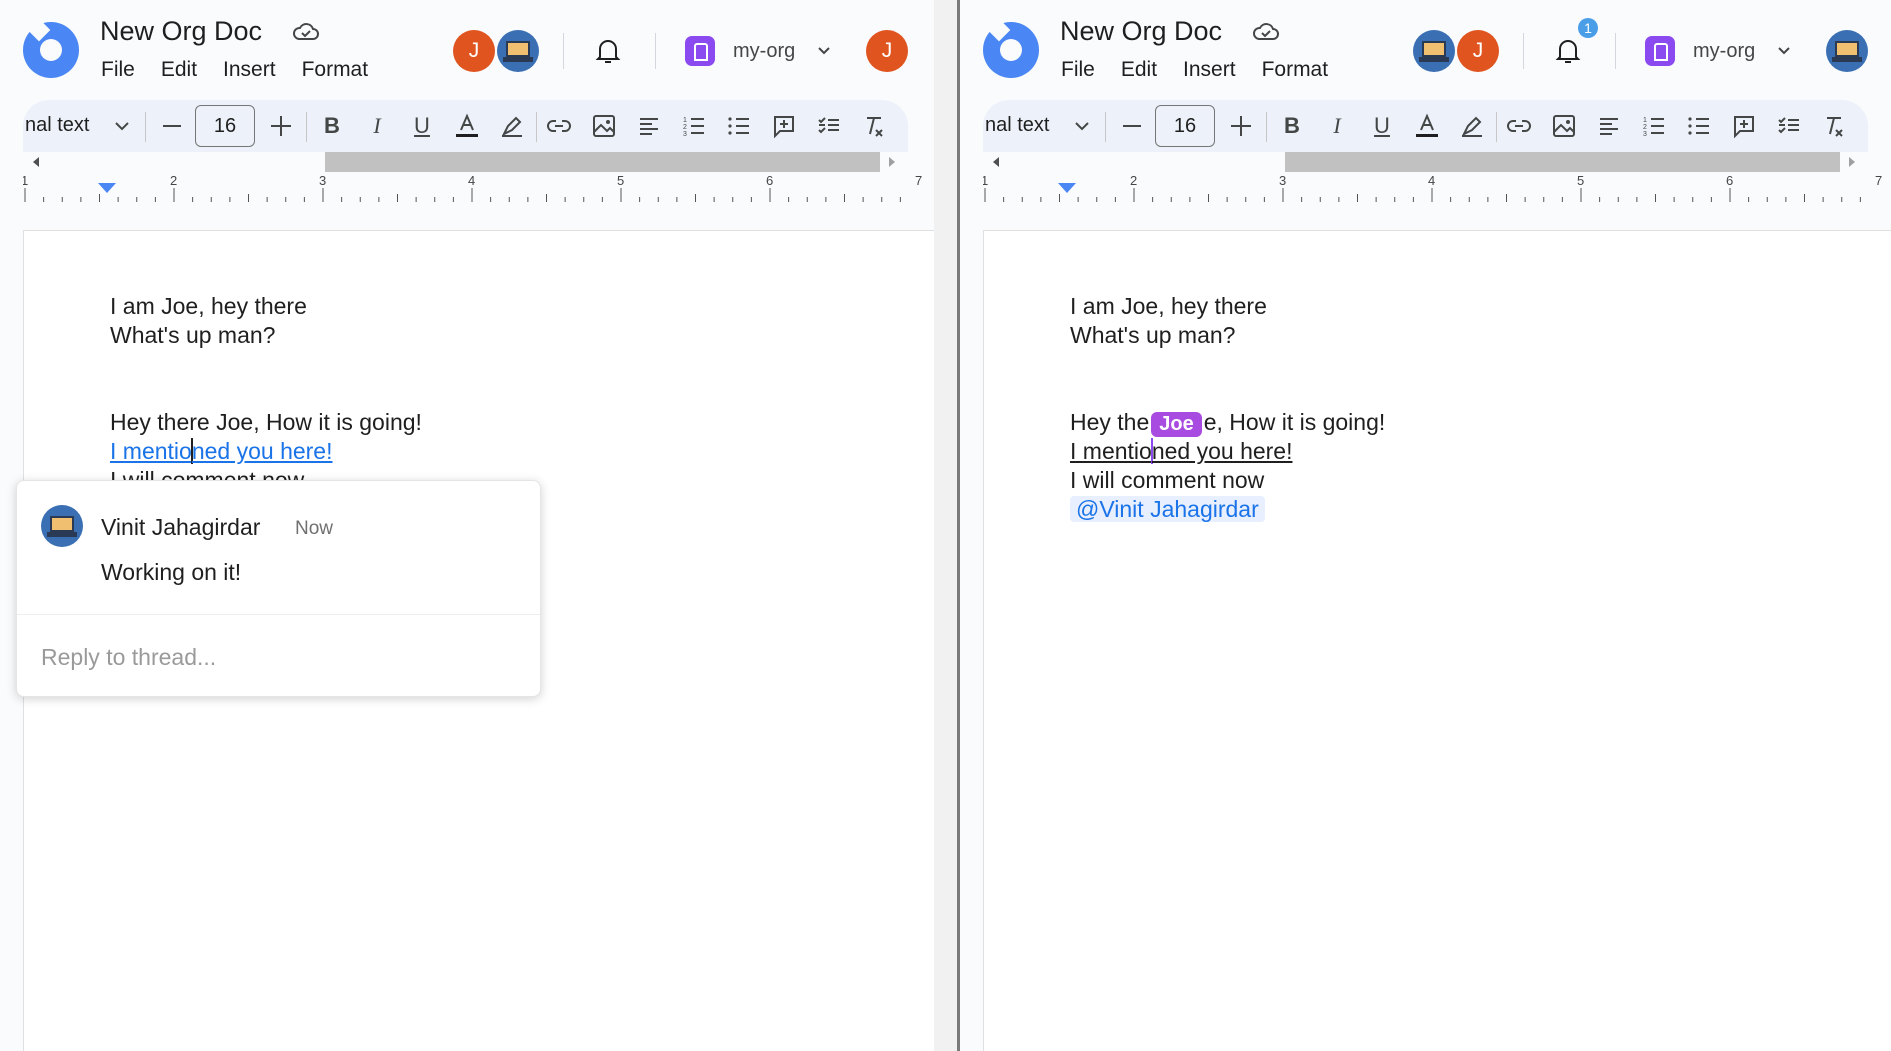 The image size is (1891, 1051). Describe the element at coordinates (1109, 422) in the screenshot. I see `doc-text: Hey the` at that location.